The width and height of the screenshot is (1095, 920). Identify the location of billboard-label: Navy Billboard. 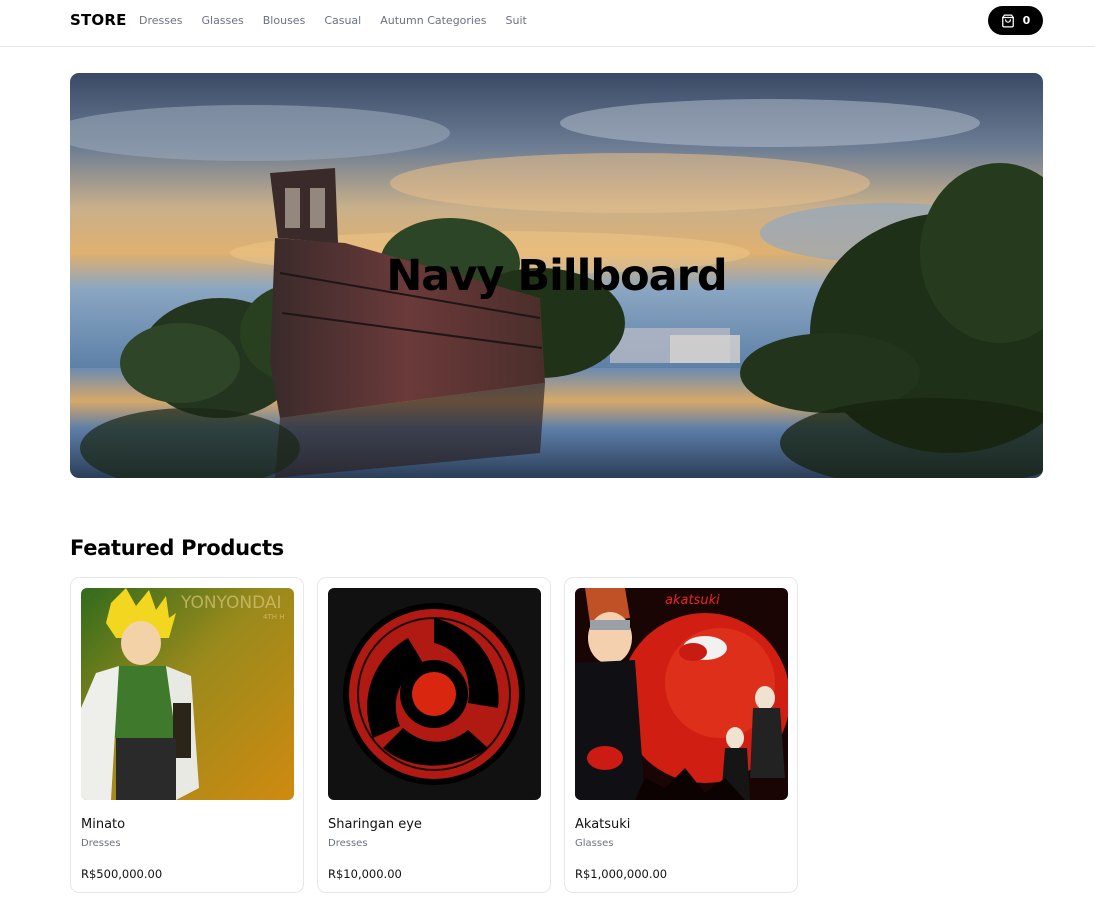
(556, 275).